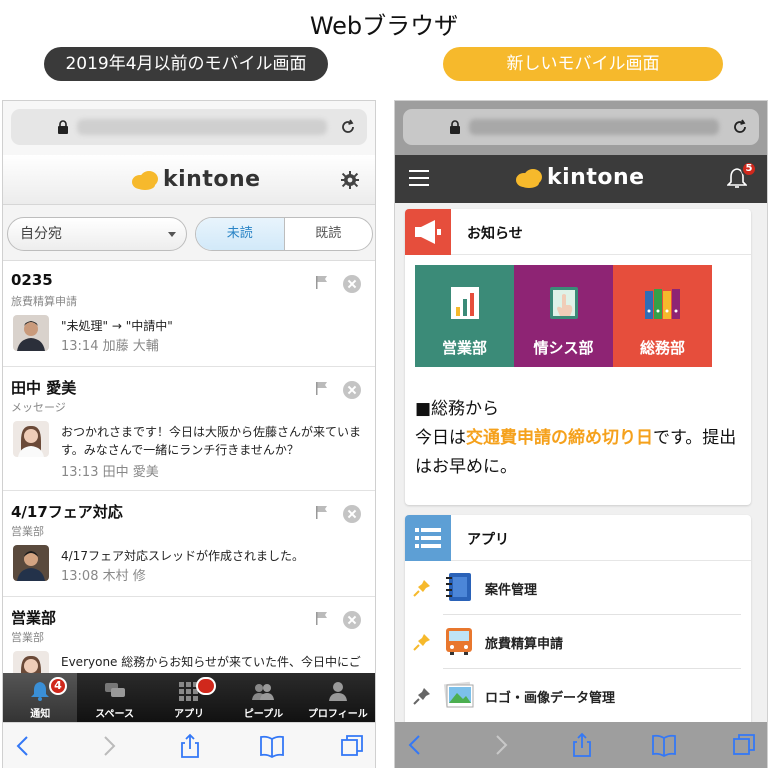 The width and height of the screenshot is (768, 768). I want to click on chevron-down-icon, so click(172, 234).